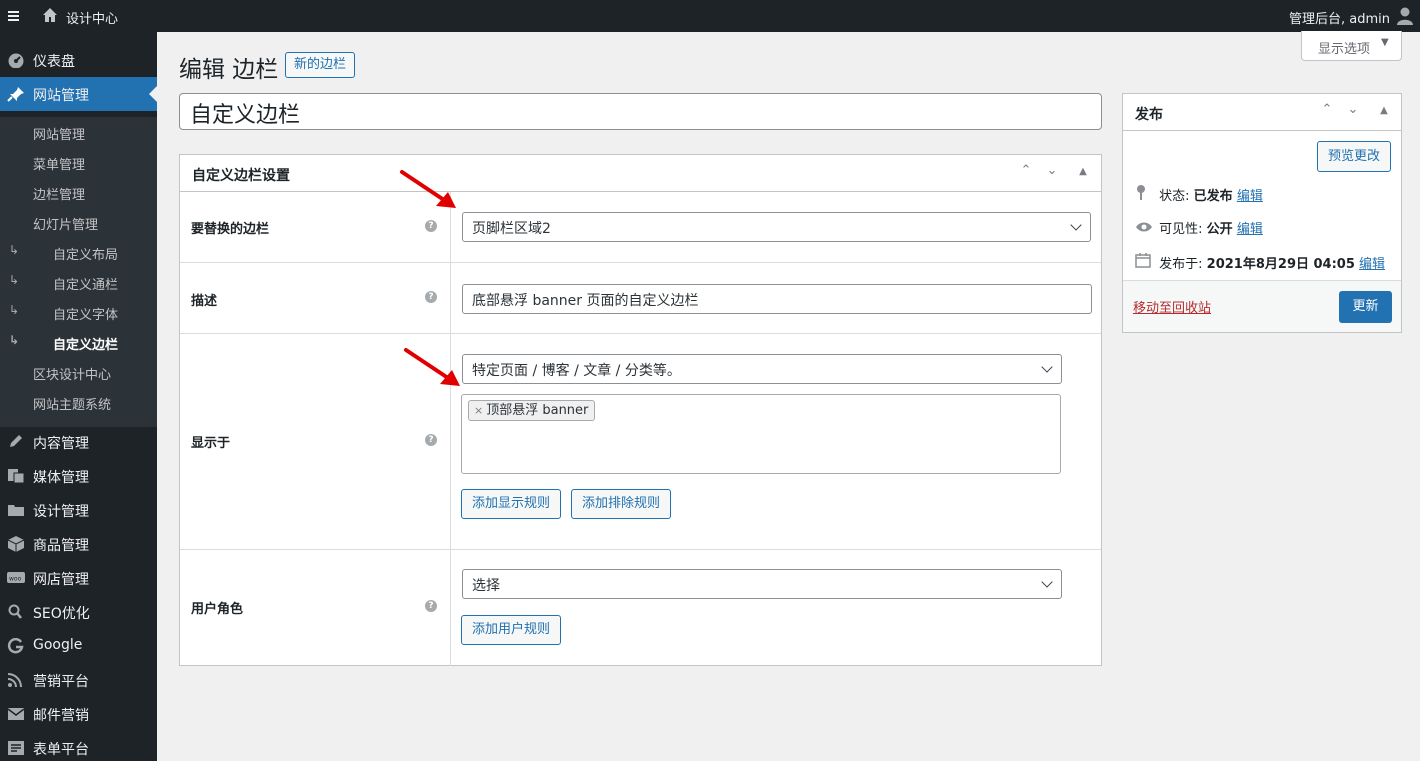  Describe the element at coordinates (61, 512) in the screenshot. I see `menu-label: 设计管理` at that location.